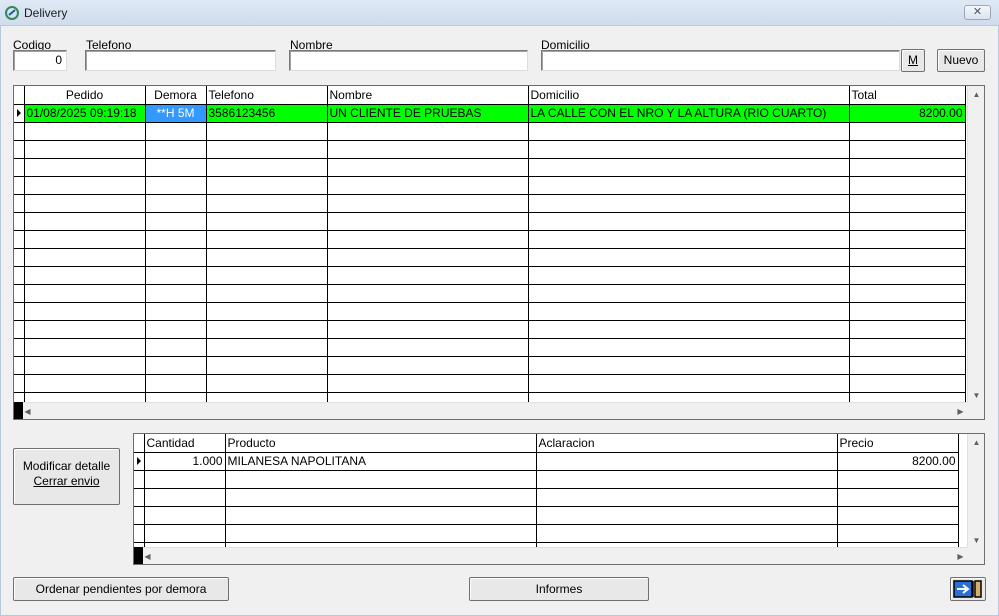 The height and width of the screenshot is (616, 999). What do you see at coordinates (121, 589) in the screenshot?
I see `ordenar-pendientes-button: Ordenar pendientes por demora` at bounding box center [121, 589].